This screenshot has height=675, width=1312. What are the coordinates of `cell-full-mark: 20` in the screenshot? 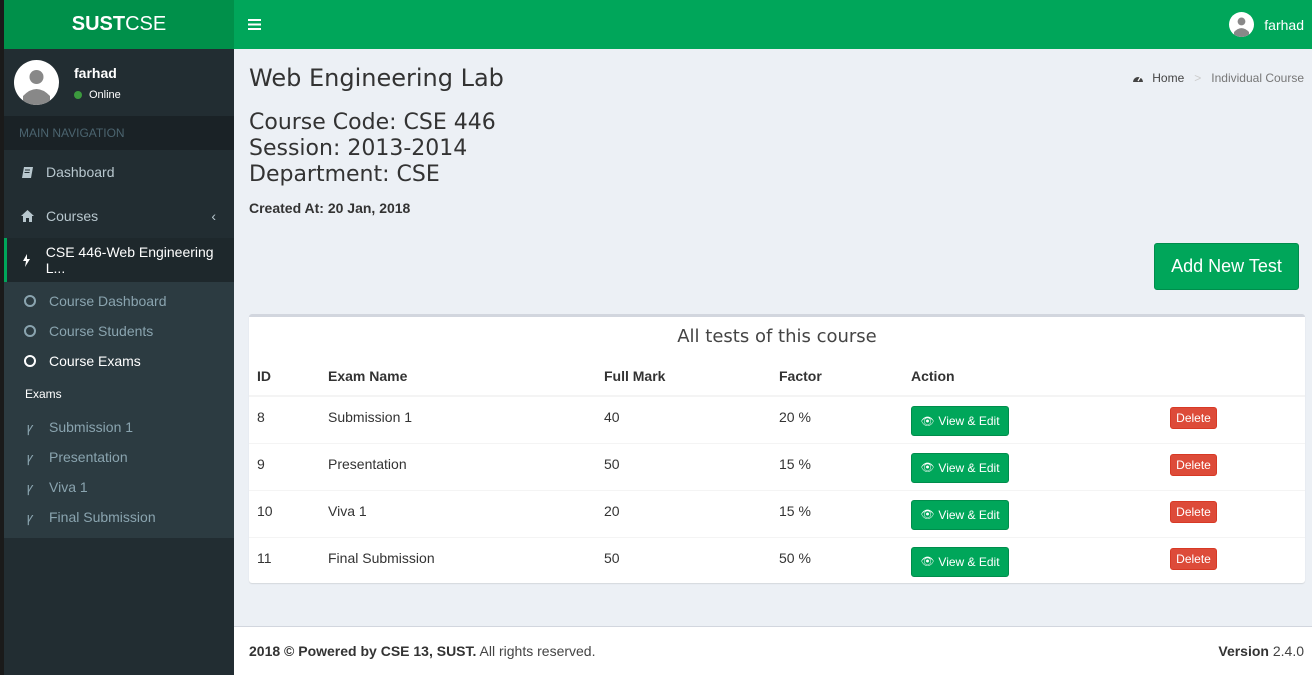 It's located at (683, 513).